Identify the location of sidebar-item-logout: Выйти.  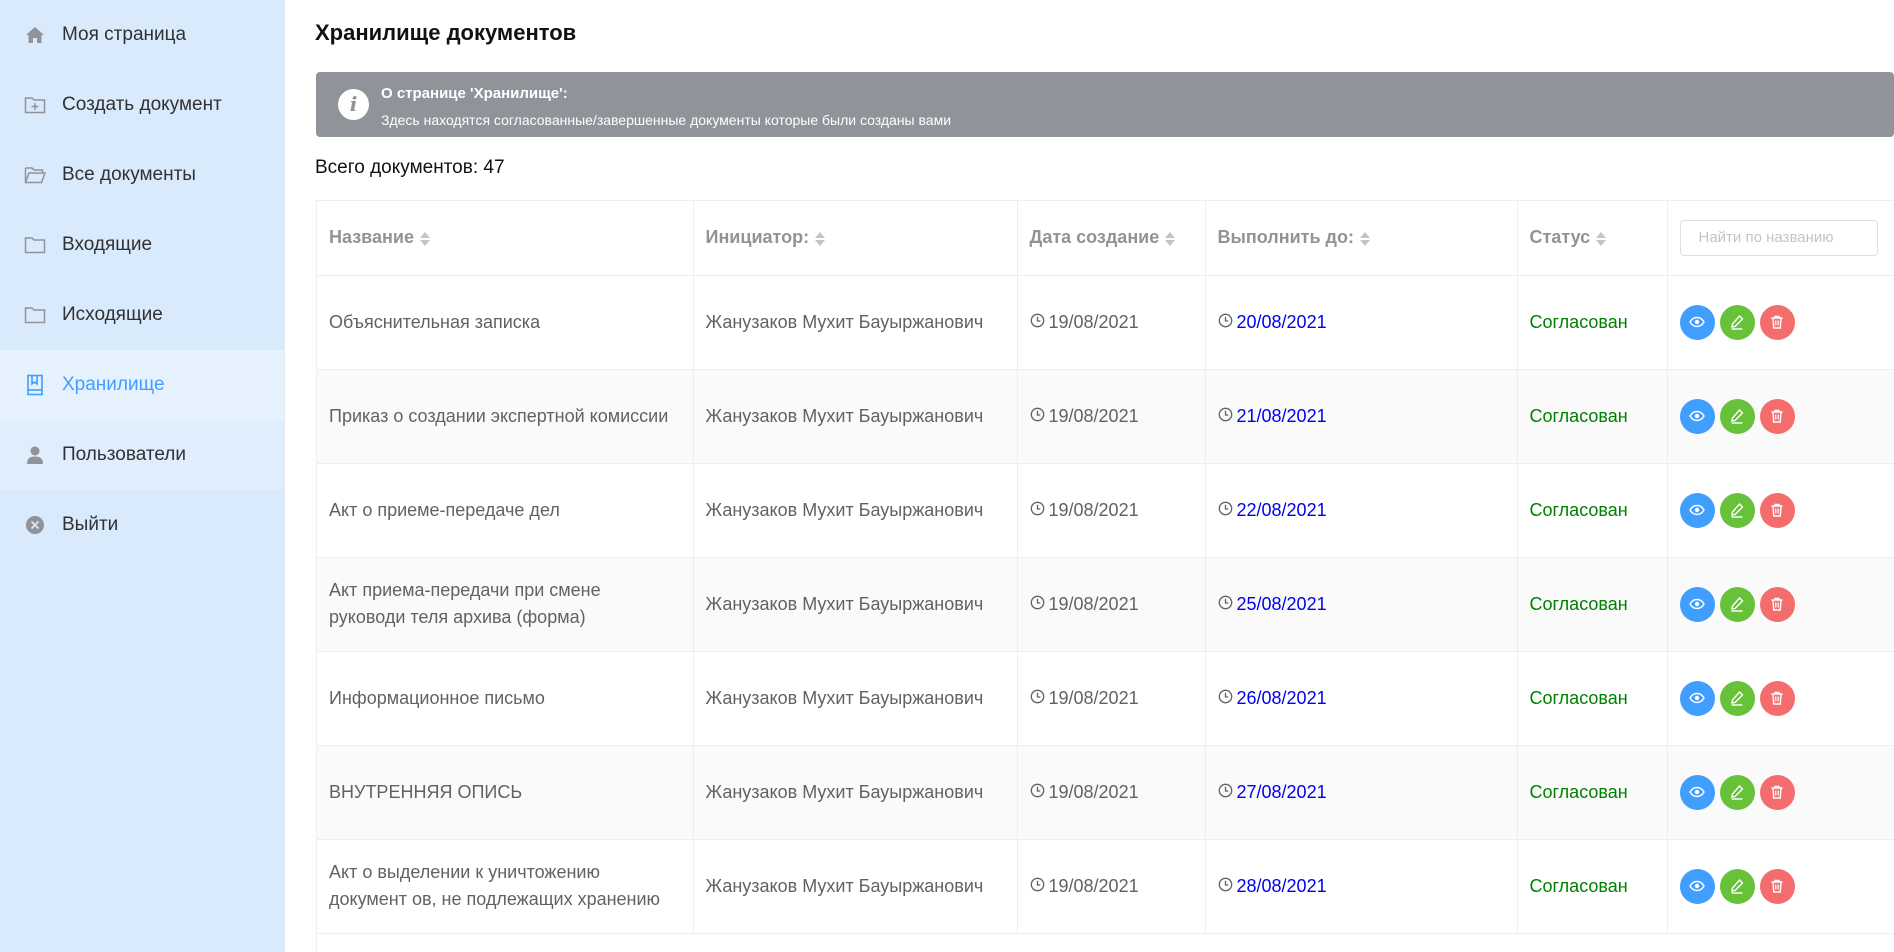
(142, 525).